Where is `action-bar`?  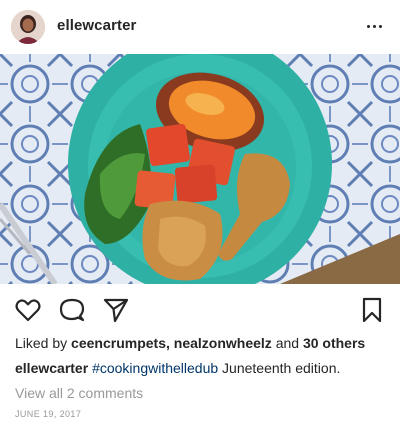
action-bar is located at coordinates (200, 308).